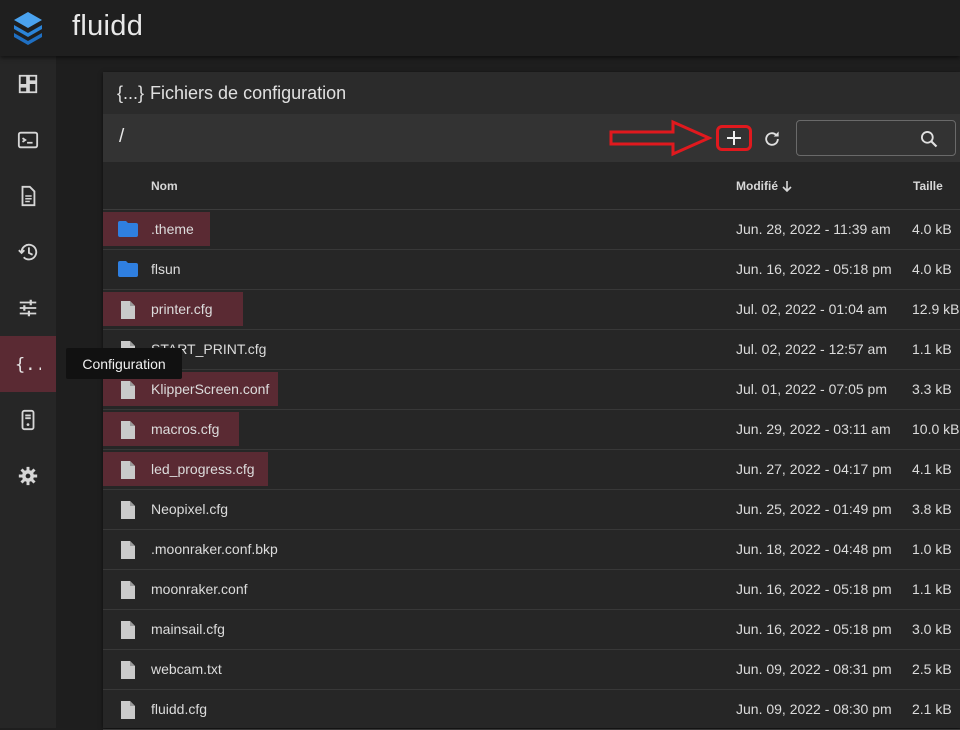 Image resolution: width=960 pixels, height=730 pixels. I want to click on search-icon, so click(929, 139).